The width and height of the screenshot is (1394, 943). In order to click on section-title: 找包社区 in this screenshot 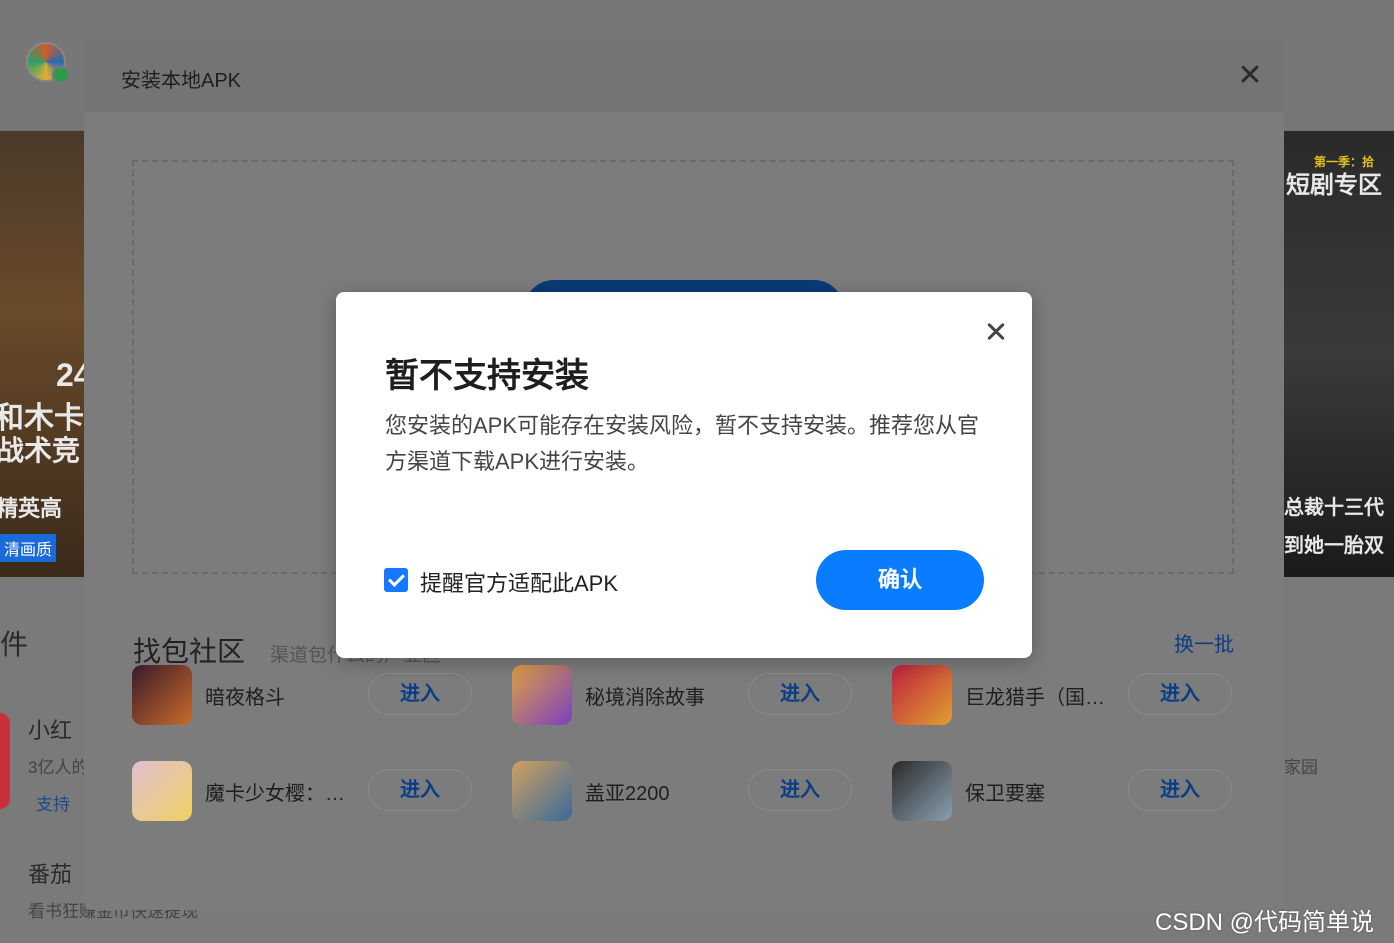, I will do `click(189, 651)`.